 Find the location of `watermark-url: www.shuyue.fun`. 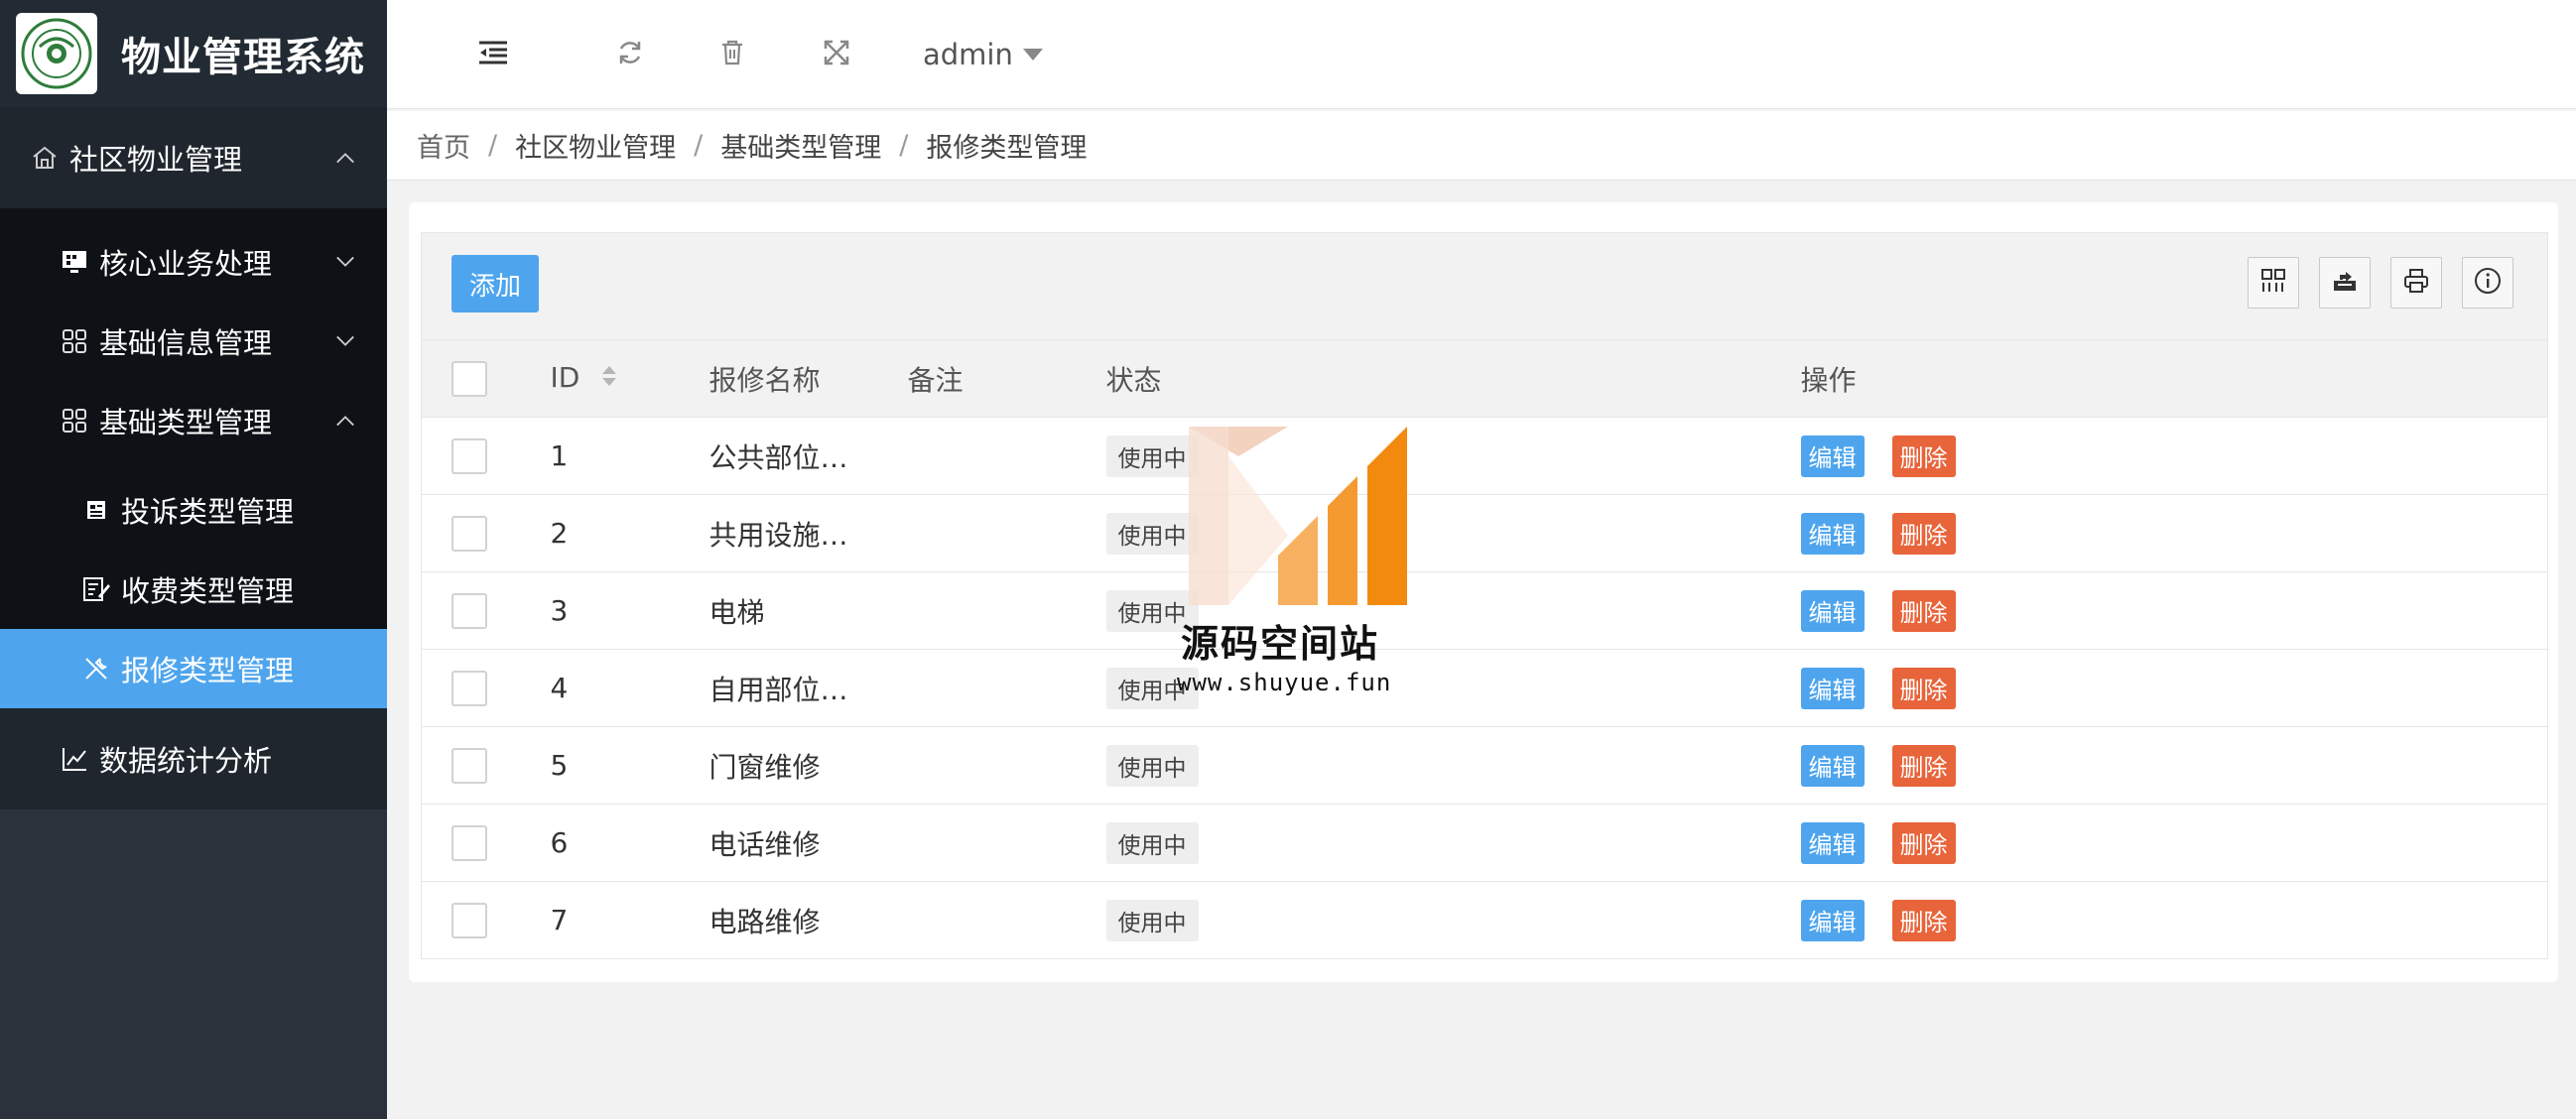

watermark-url: www.shuyue.fun is located at coordinates (1285, 682).